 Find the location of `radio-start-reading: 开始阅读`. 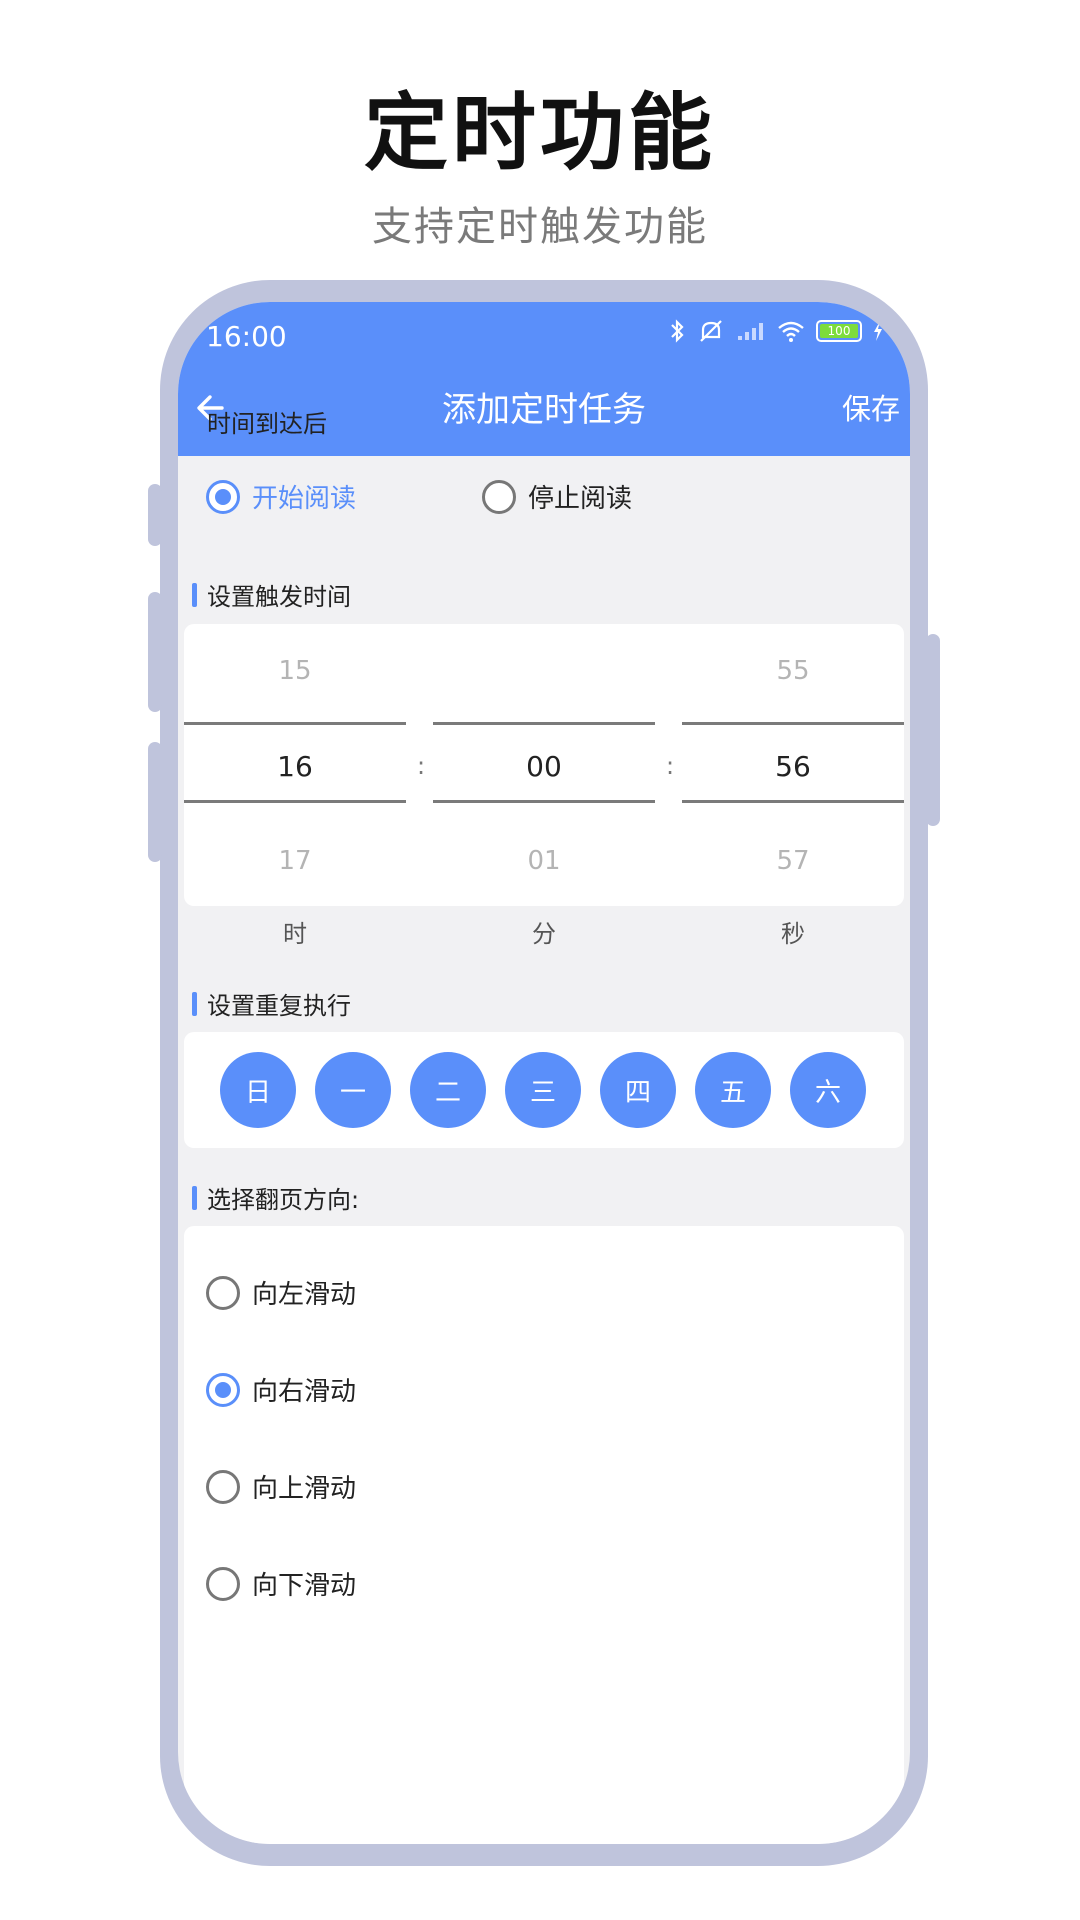

radio-start-reading: 开始阅读 is located at coordinates (281, 496).